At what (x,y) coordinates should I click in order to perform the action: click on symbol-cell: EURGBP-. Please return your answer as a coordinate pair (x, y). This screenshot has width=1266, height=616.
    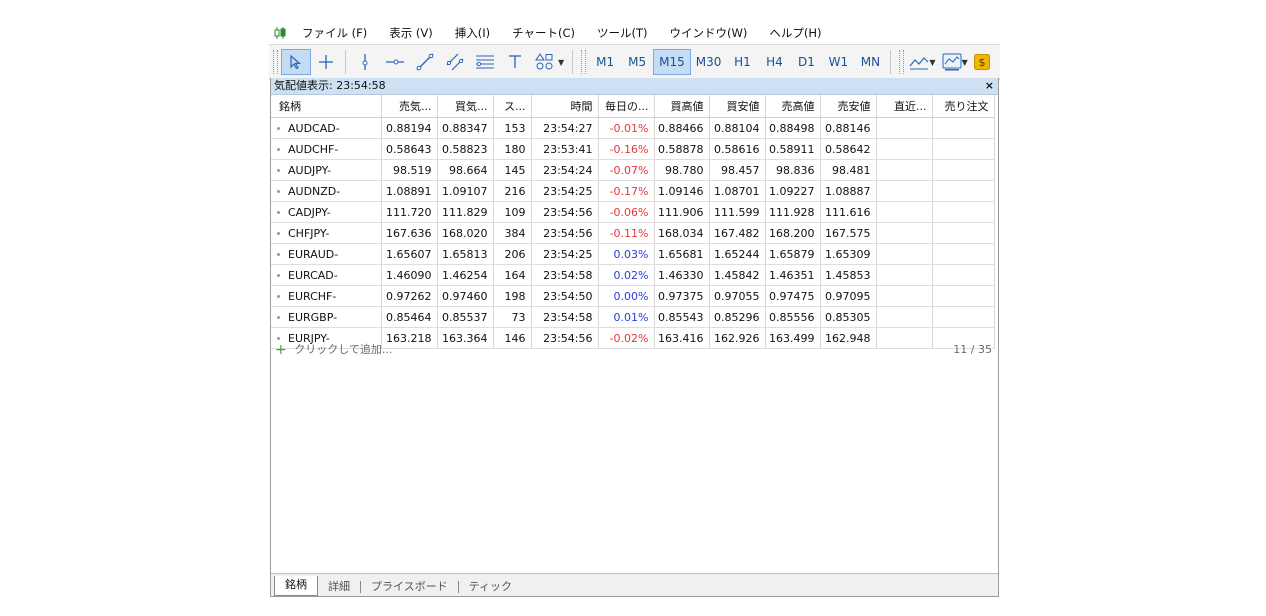
    Looking at the image, I should click on (326, 317).